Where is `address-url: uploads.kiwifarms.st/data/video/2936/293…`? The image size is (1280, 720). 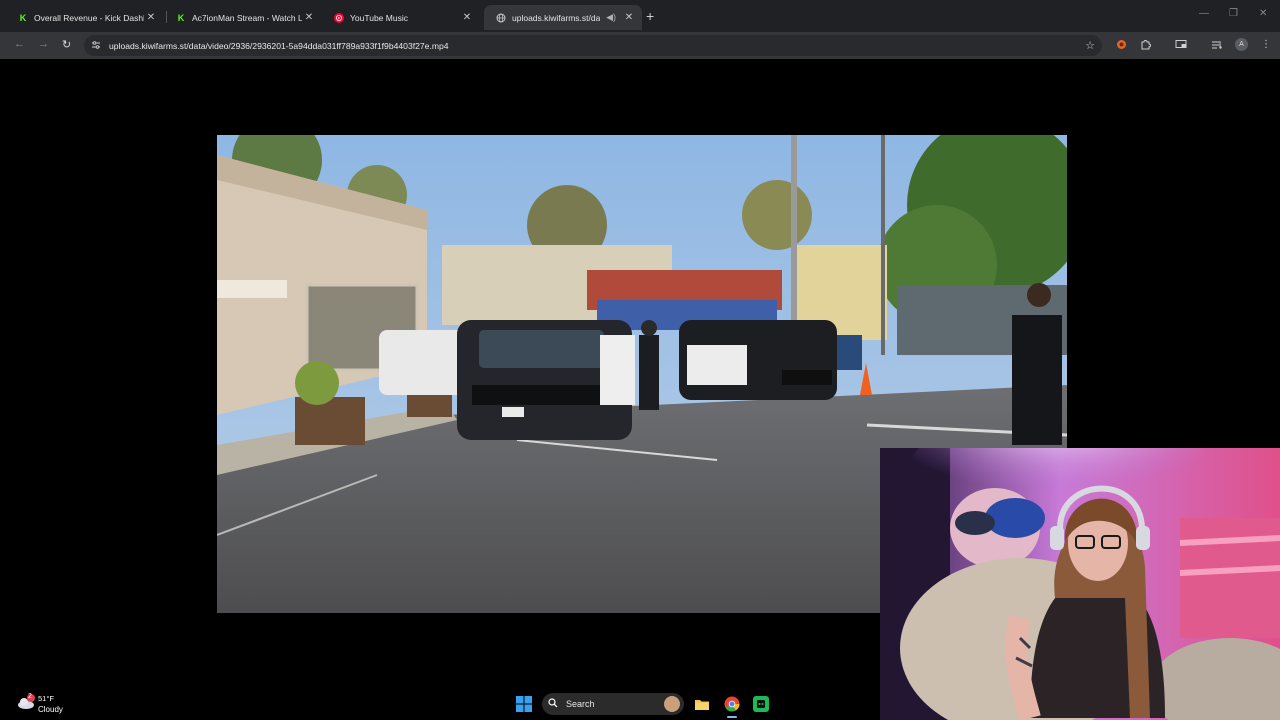 address-url: uploads.kiwifarms.st/data/video/2936/293… is located at coordinates (279, 46).